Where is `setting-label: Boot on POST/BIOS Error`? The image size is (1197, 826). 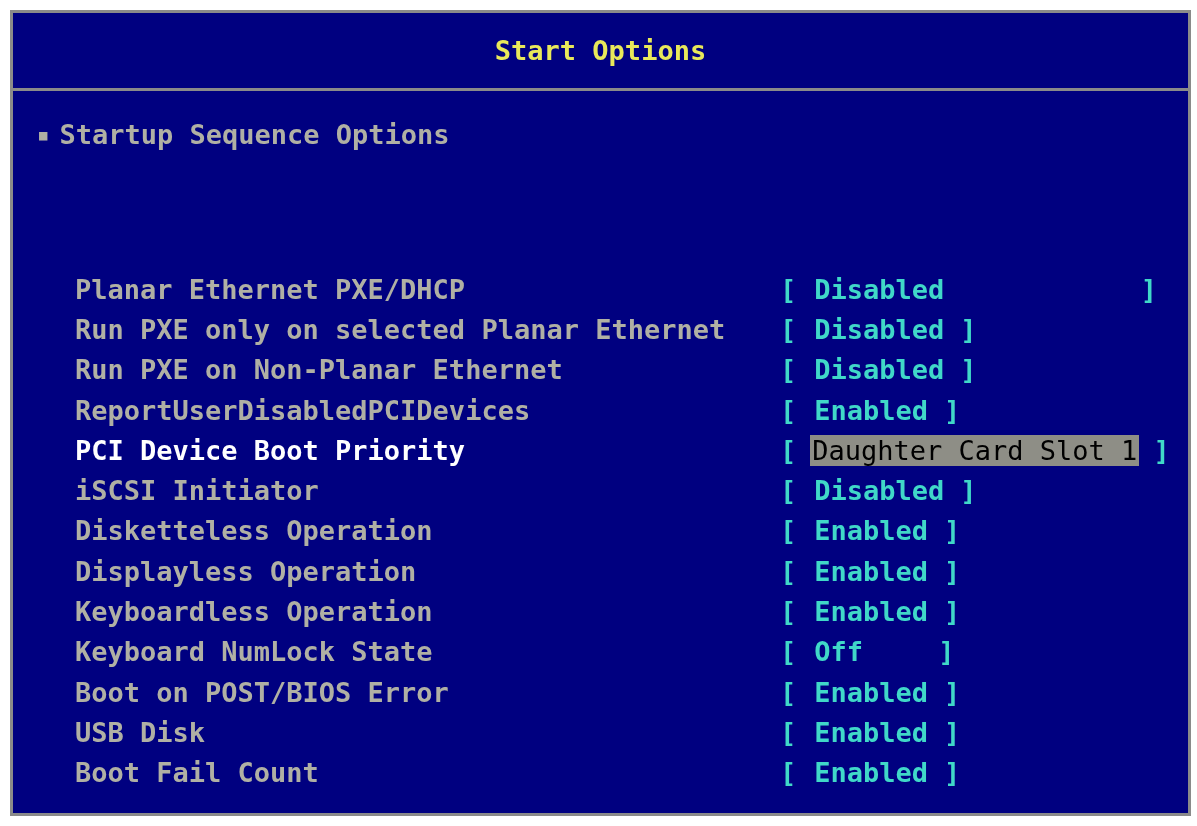
setting-label: Boot on POST/BIOS Error is located at coordinates (427, 692).